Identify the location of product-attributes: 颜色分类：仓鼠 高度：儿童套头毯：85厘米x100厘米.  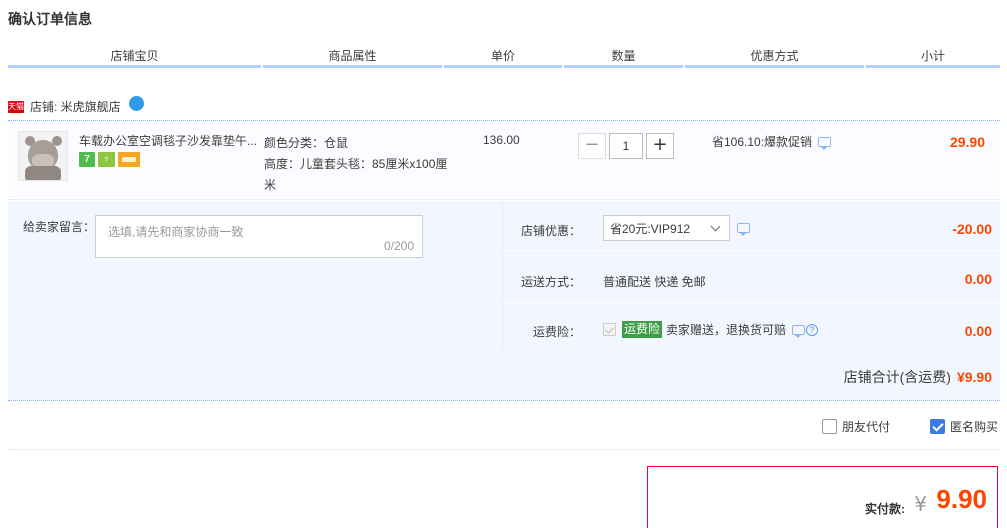
(361, 164).